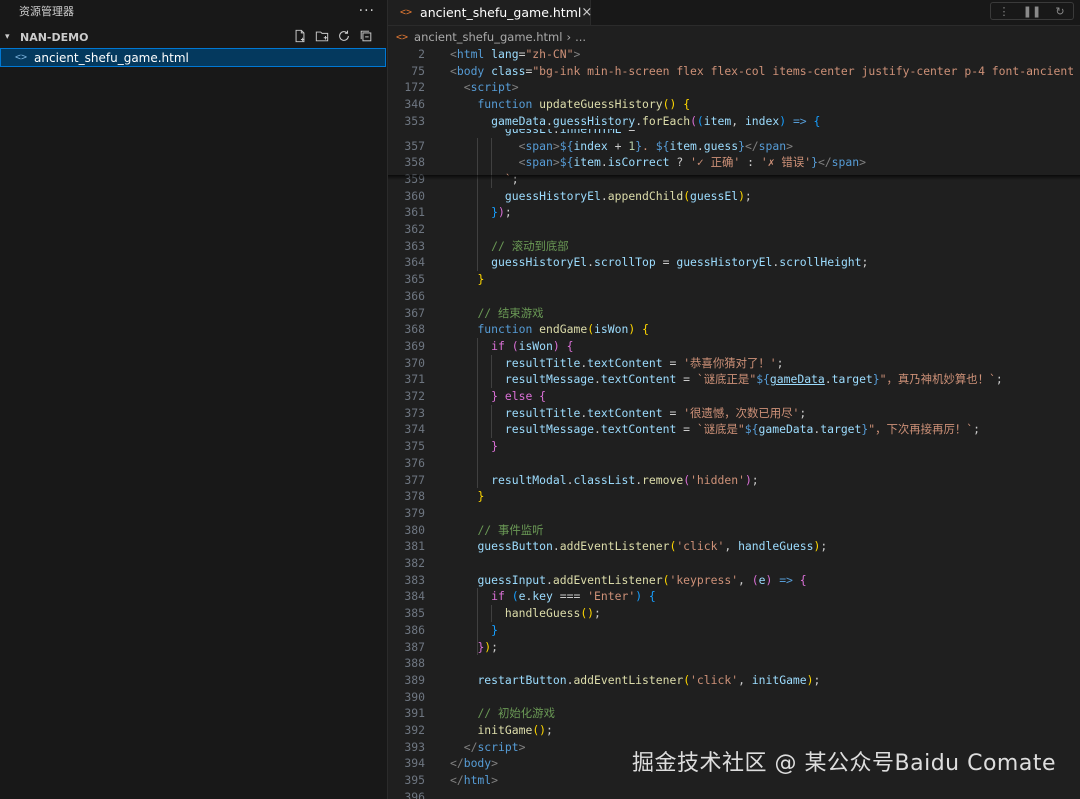 Image resolution: width=1080 pixels, height=799 pixels. I want to click on refresh-icon, so click(343, 35).